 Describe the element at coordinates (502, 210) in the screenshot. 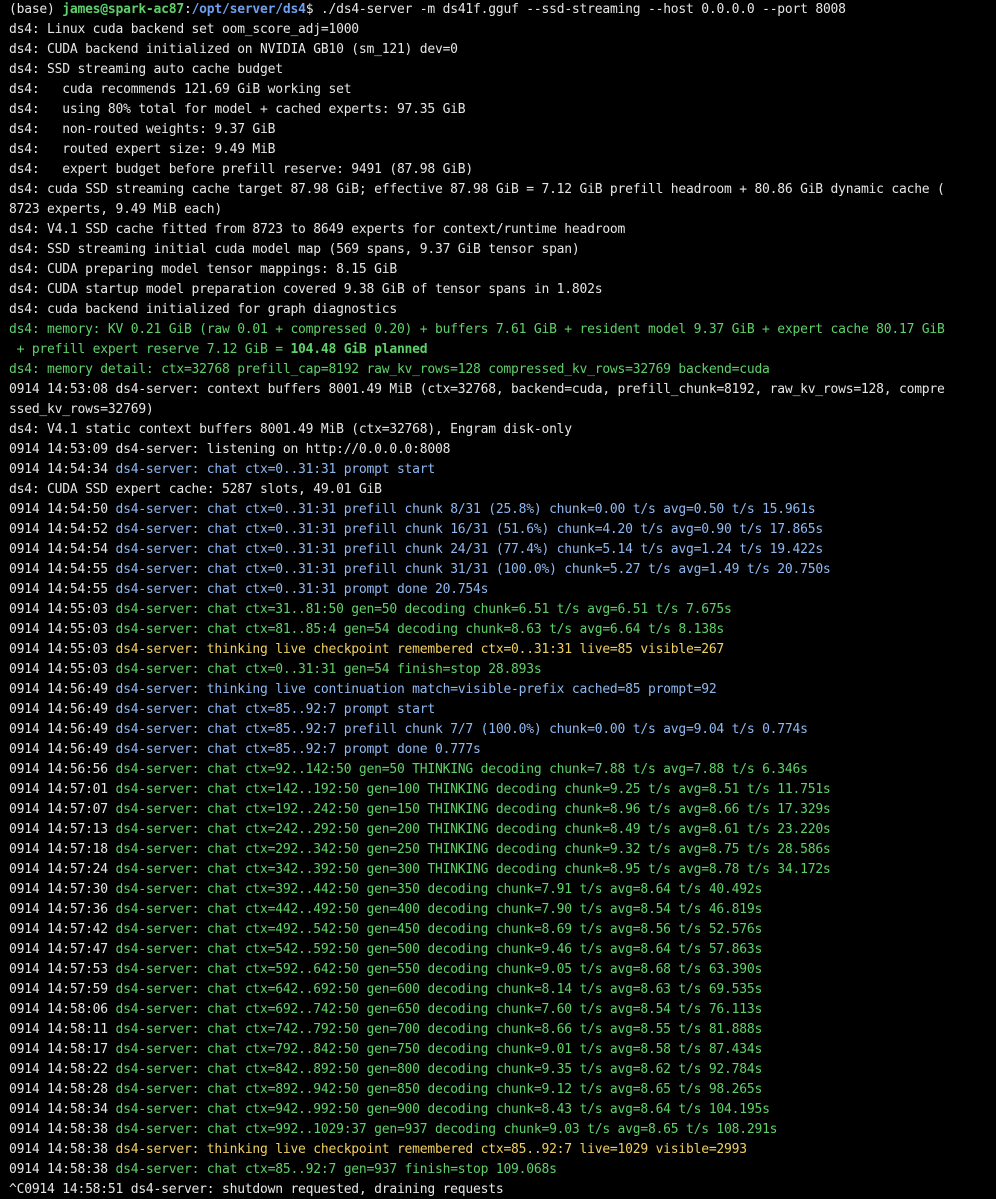

I see `log-line: 8723 experts, 9.49 MiB each)` at that location.